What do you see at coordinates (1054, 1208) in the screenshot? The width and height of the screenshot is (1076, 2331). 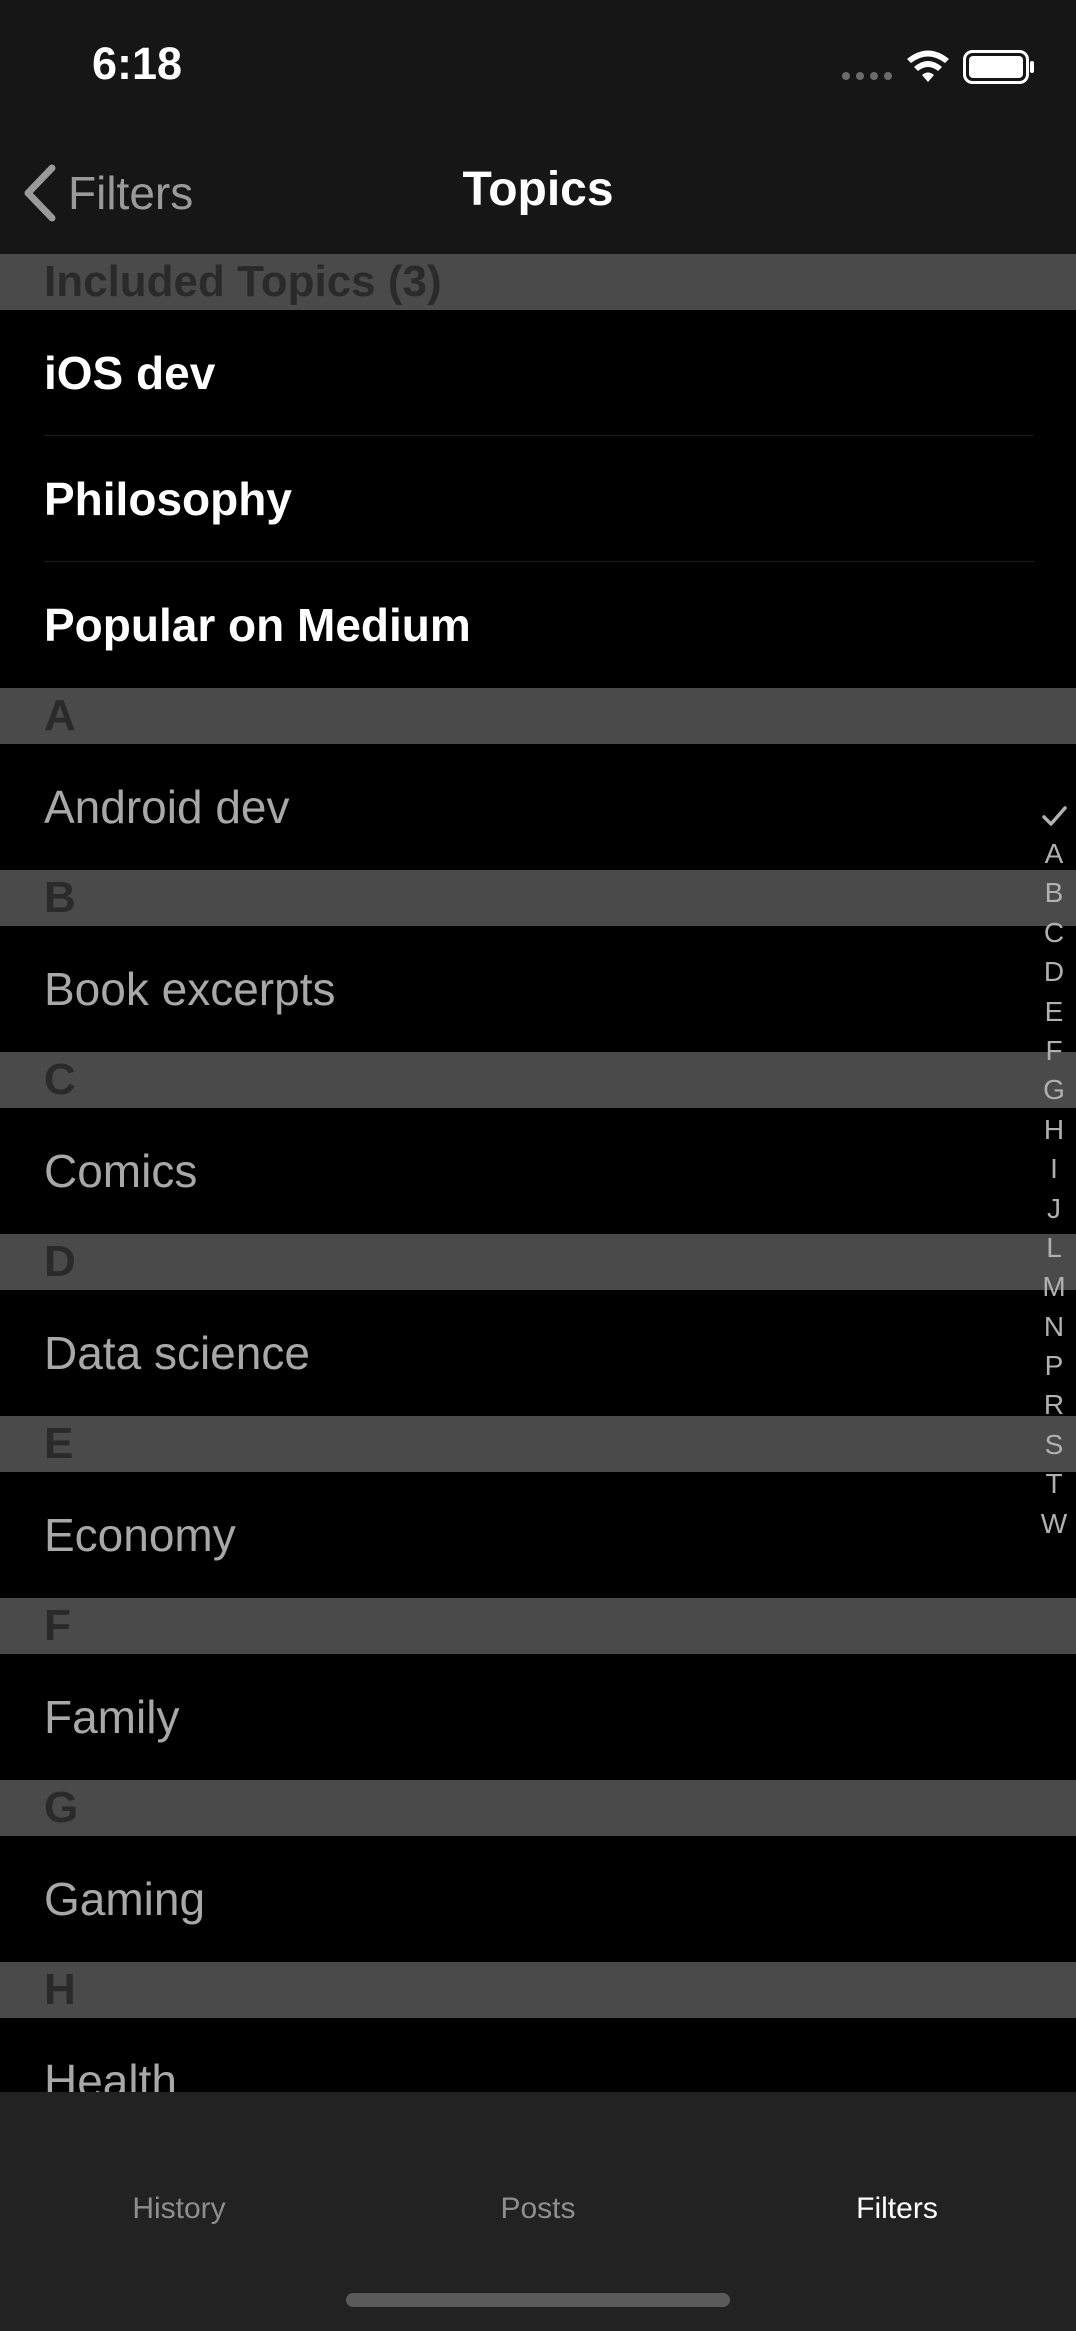 I see `index-letter: J` at bounding box center [1054, 1208].